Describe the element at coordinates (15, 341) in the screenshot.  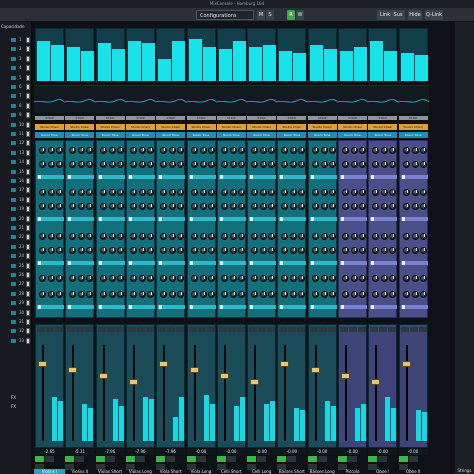
I see `visibility-row: 33` at that location.